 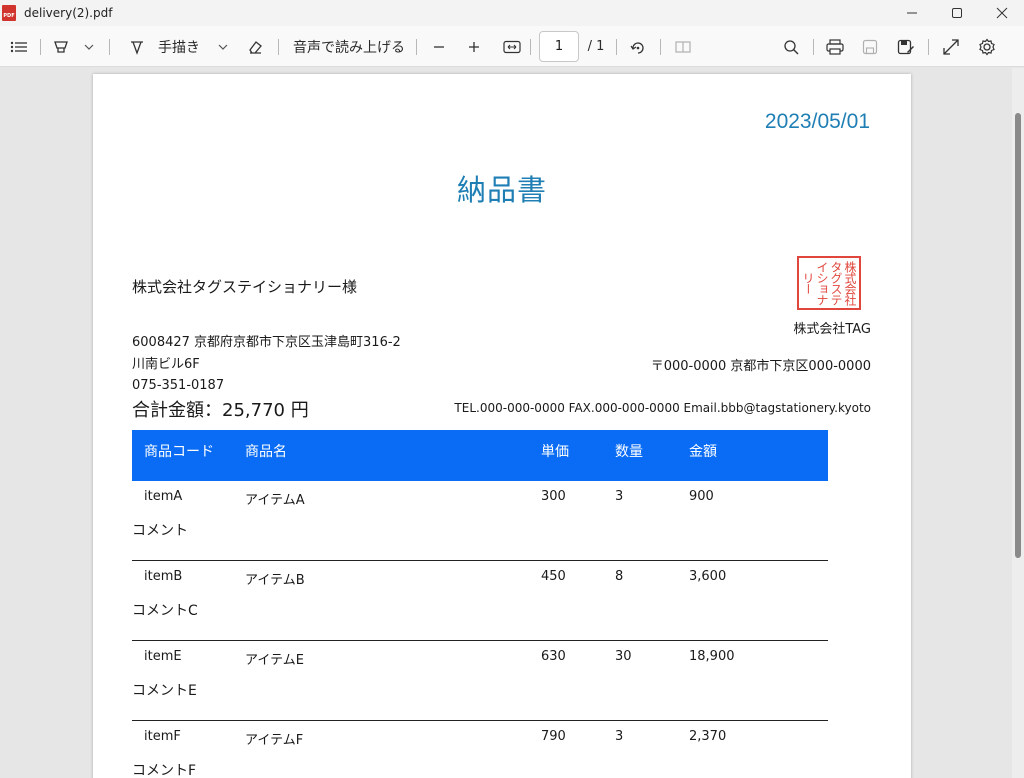 I want to click on toolbar: 手描き 音声で読み上げる 1 / 1, so click(x=512, y=46).